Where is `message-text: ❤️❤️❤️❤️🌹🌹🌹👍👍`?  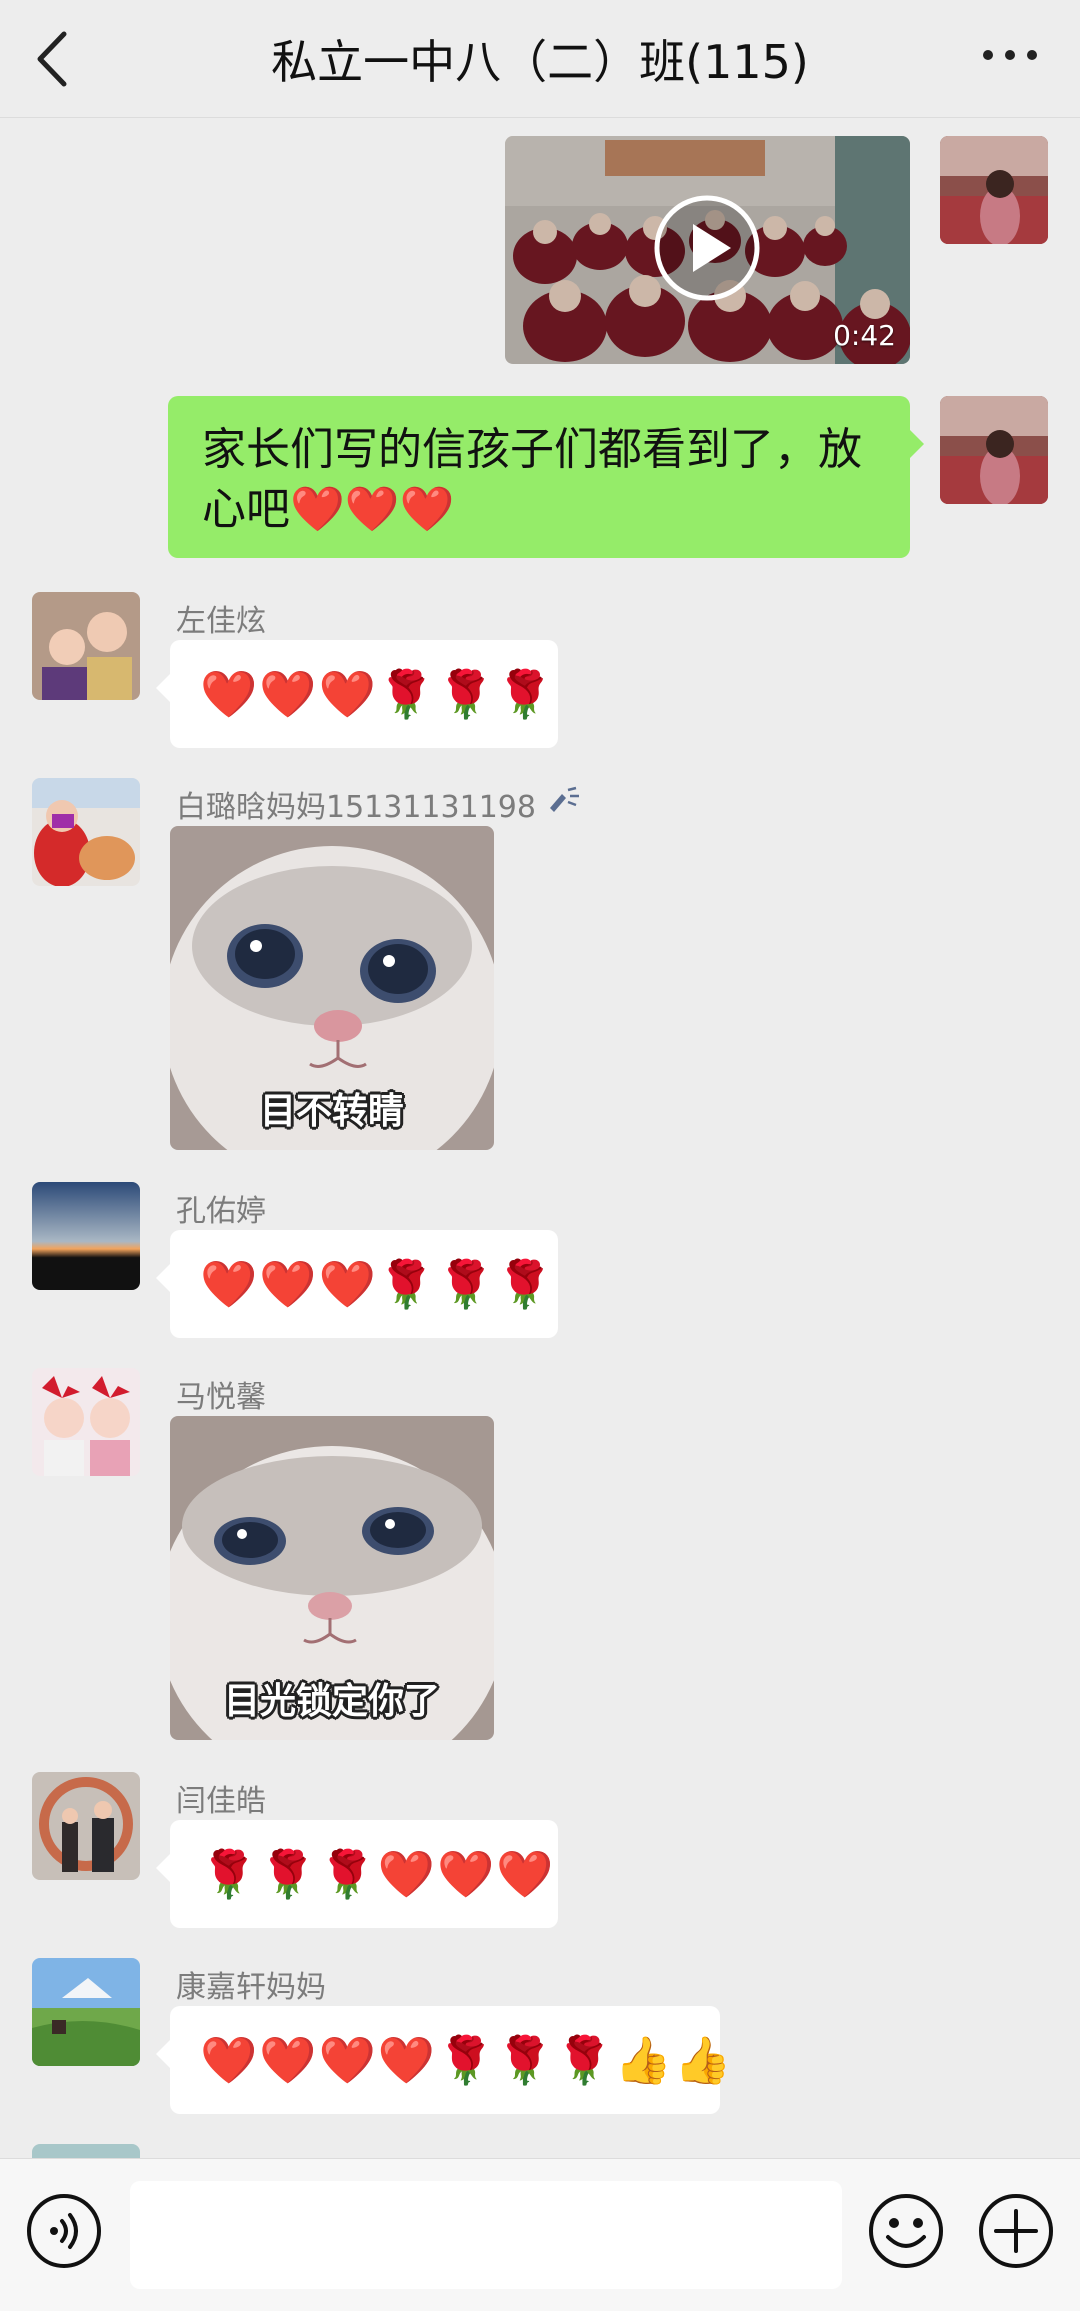
message-text: ❤️❤️❤️❤️🌹🌹🌹👍👍 is located at coordinates (467, 2060).